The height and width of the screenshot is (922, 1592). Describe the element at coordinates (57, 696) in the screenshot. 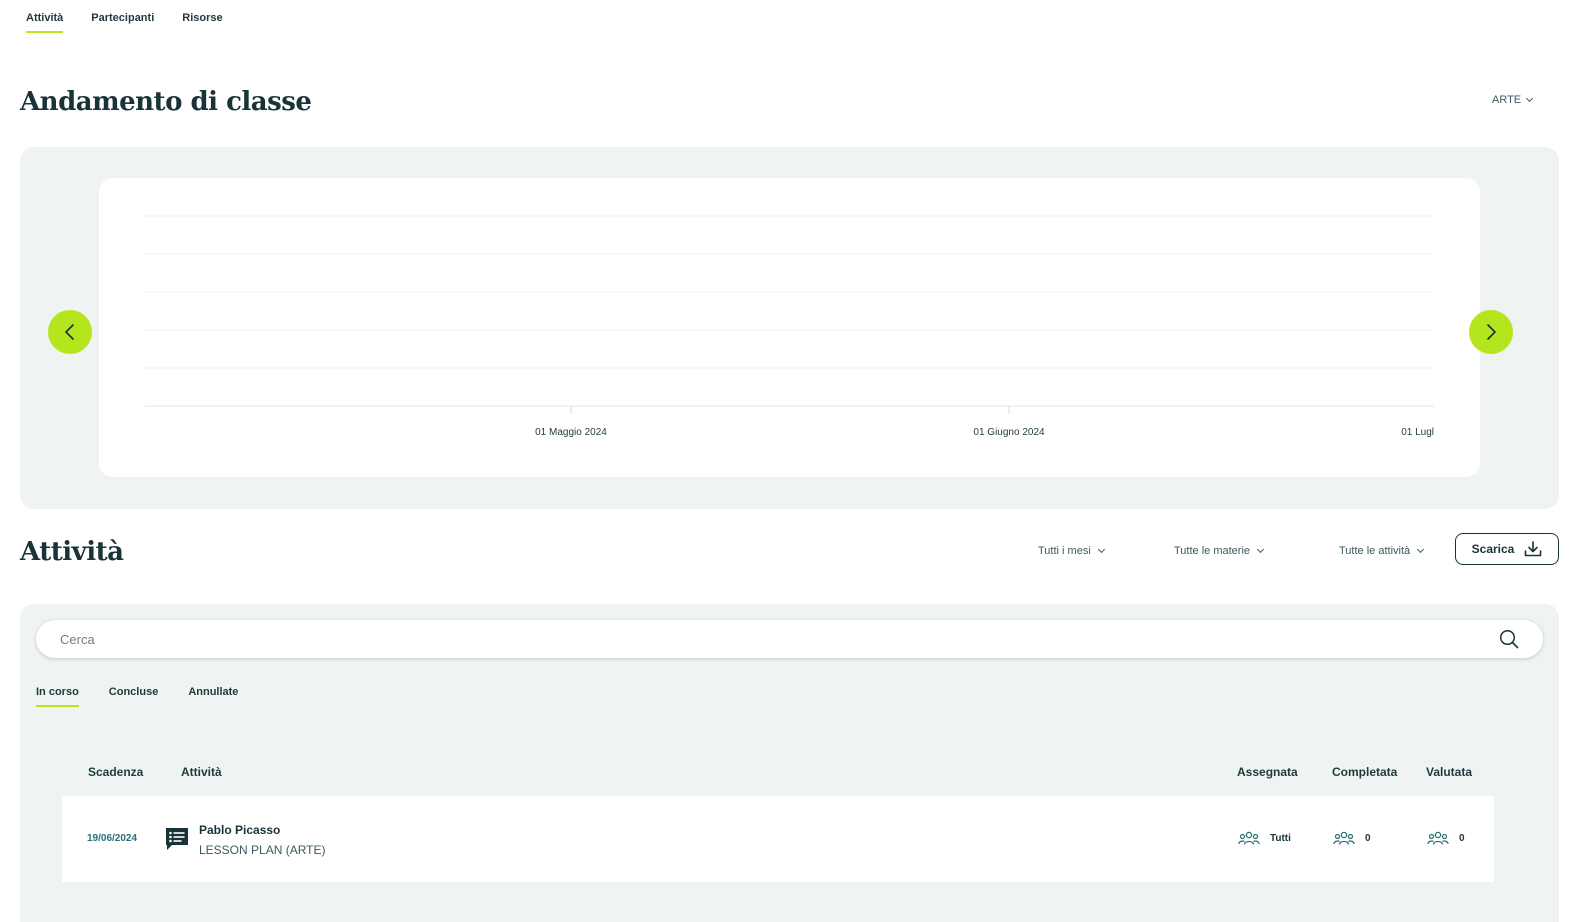

I see `tab-in-corso: In corso` at that location.